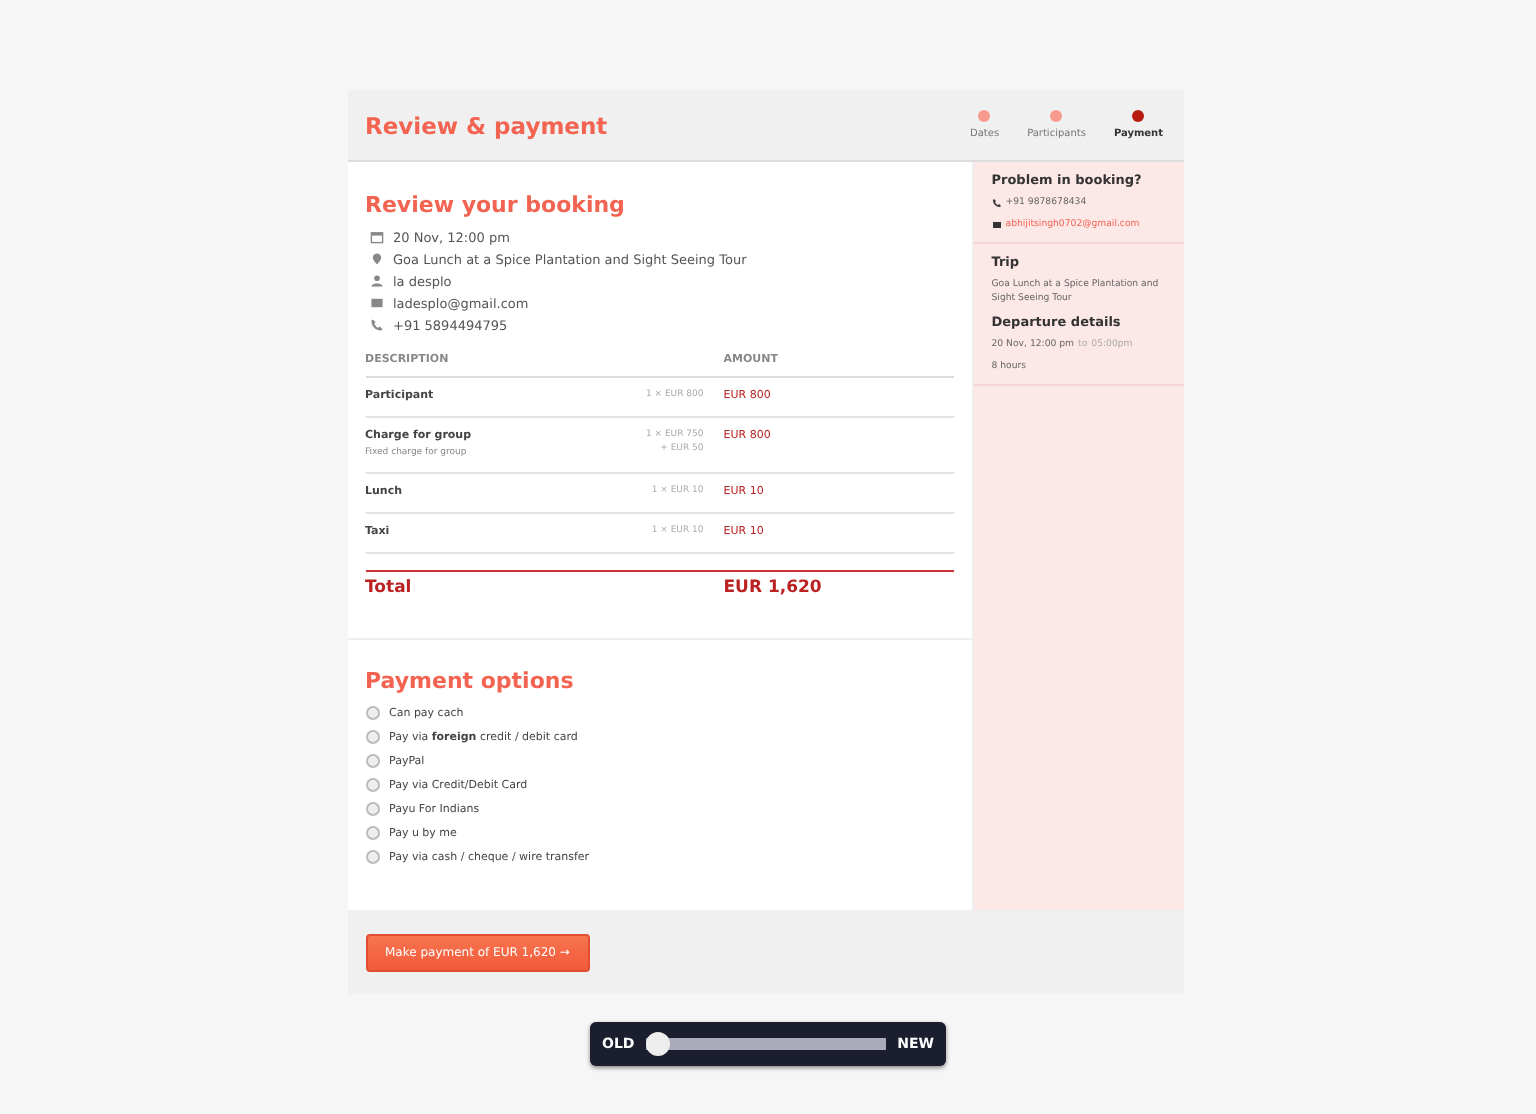  I want to click on person-icon, so click(376, 281).